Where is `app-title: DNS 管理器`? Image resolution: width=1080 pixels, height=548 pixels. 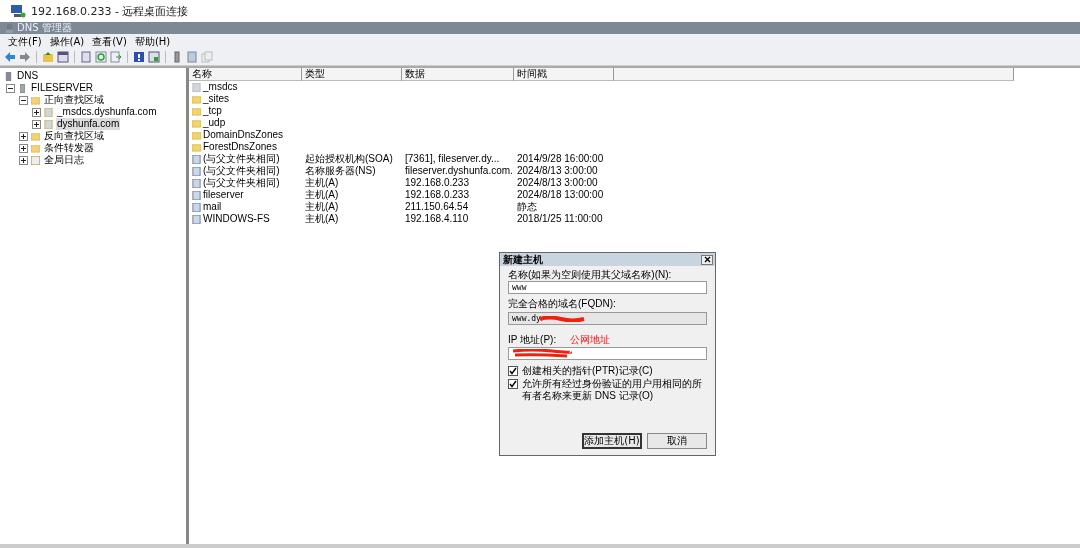 app-title: DNS 管理器 is located at coordinates (44, 28).